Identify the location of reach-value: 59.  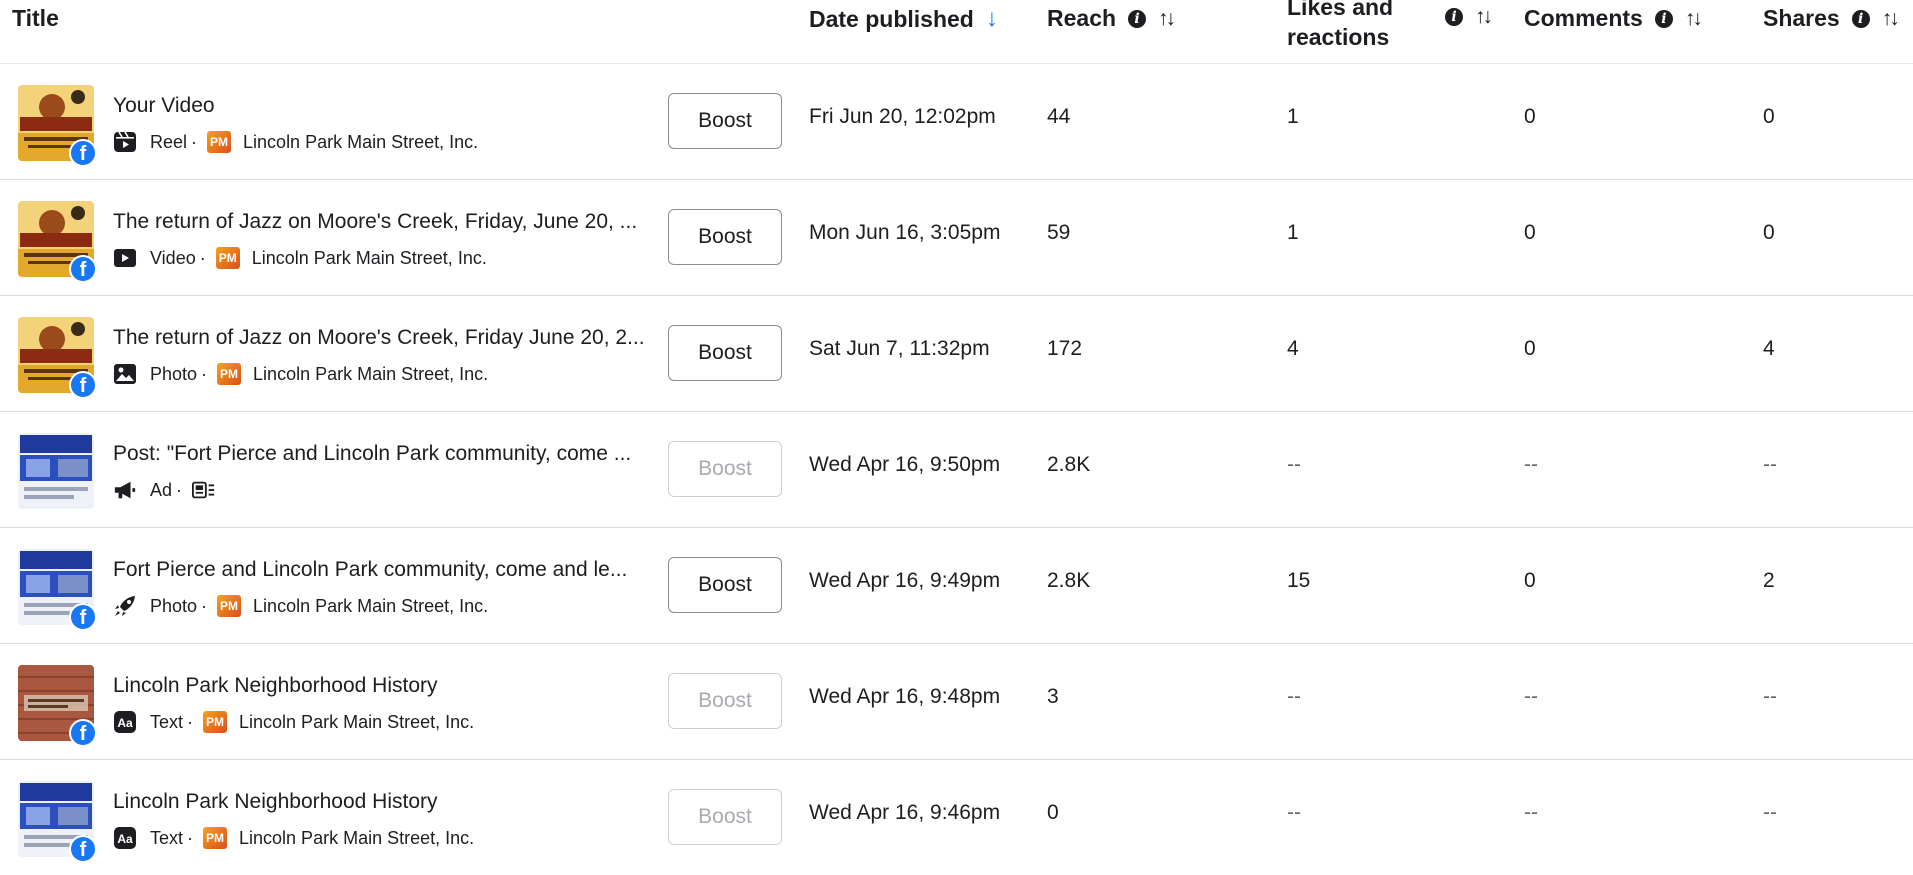
(1059, 232).